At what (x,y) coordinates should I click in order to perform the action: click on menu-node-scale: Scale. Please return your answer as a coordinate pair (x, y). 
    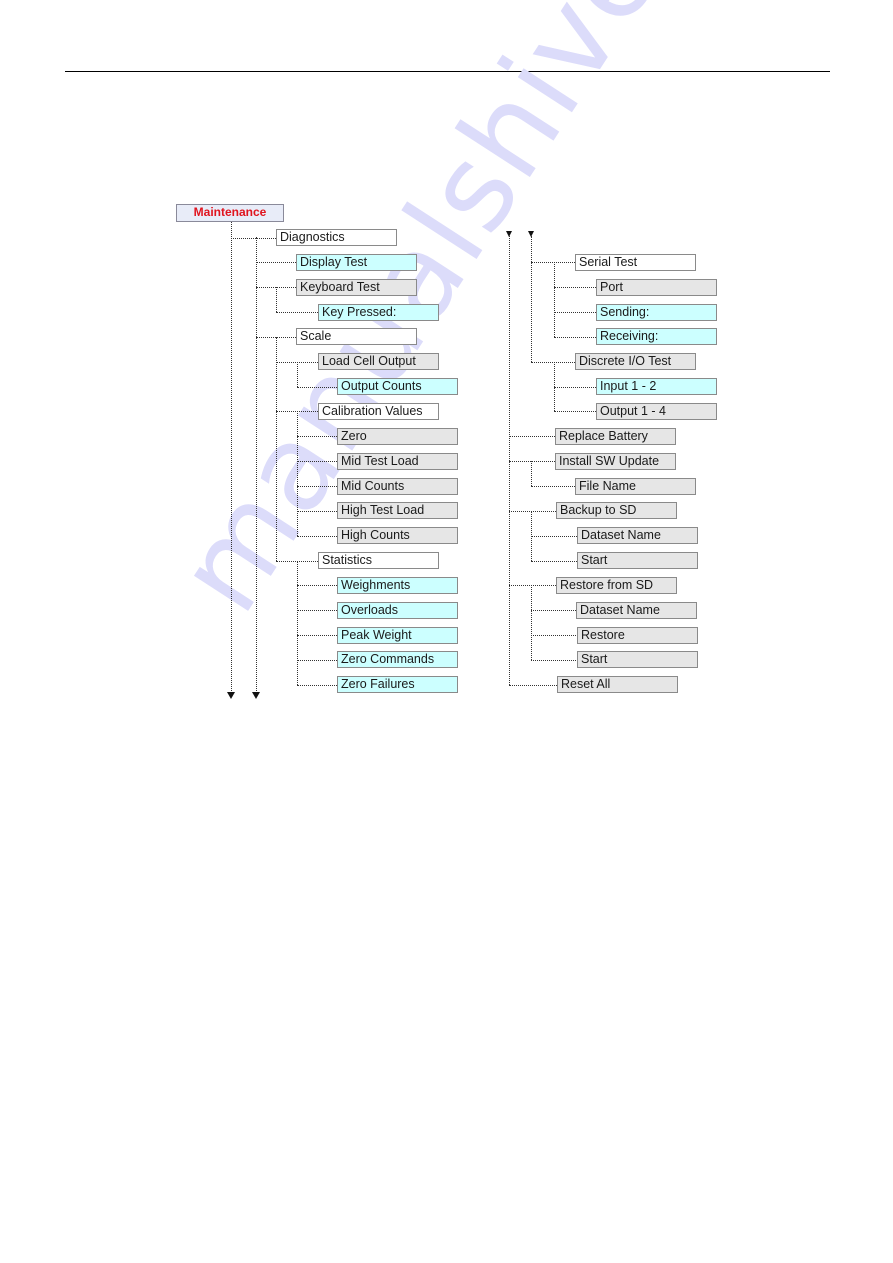
    Looking at the image, I should click on (356, 336).